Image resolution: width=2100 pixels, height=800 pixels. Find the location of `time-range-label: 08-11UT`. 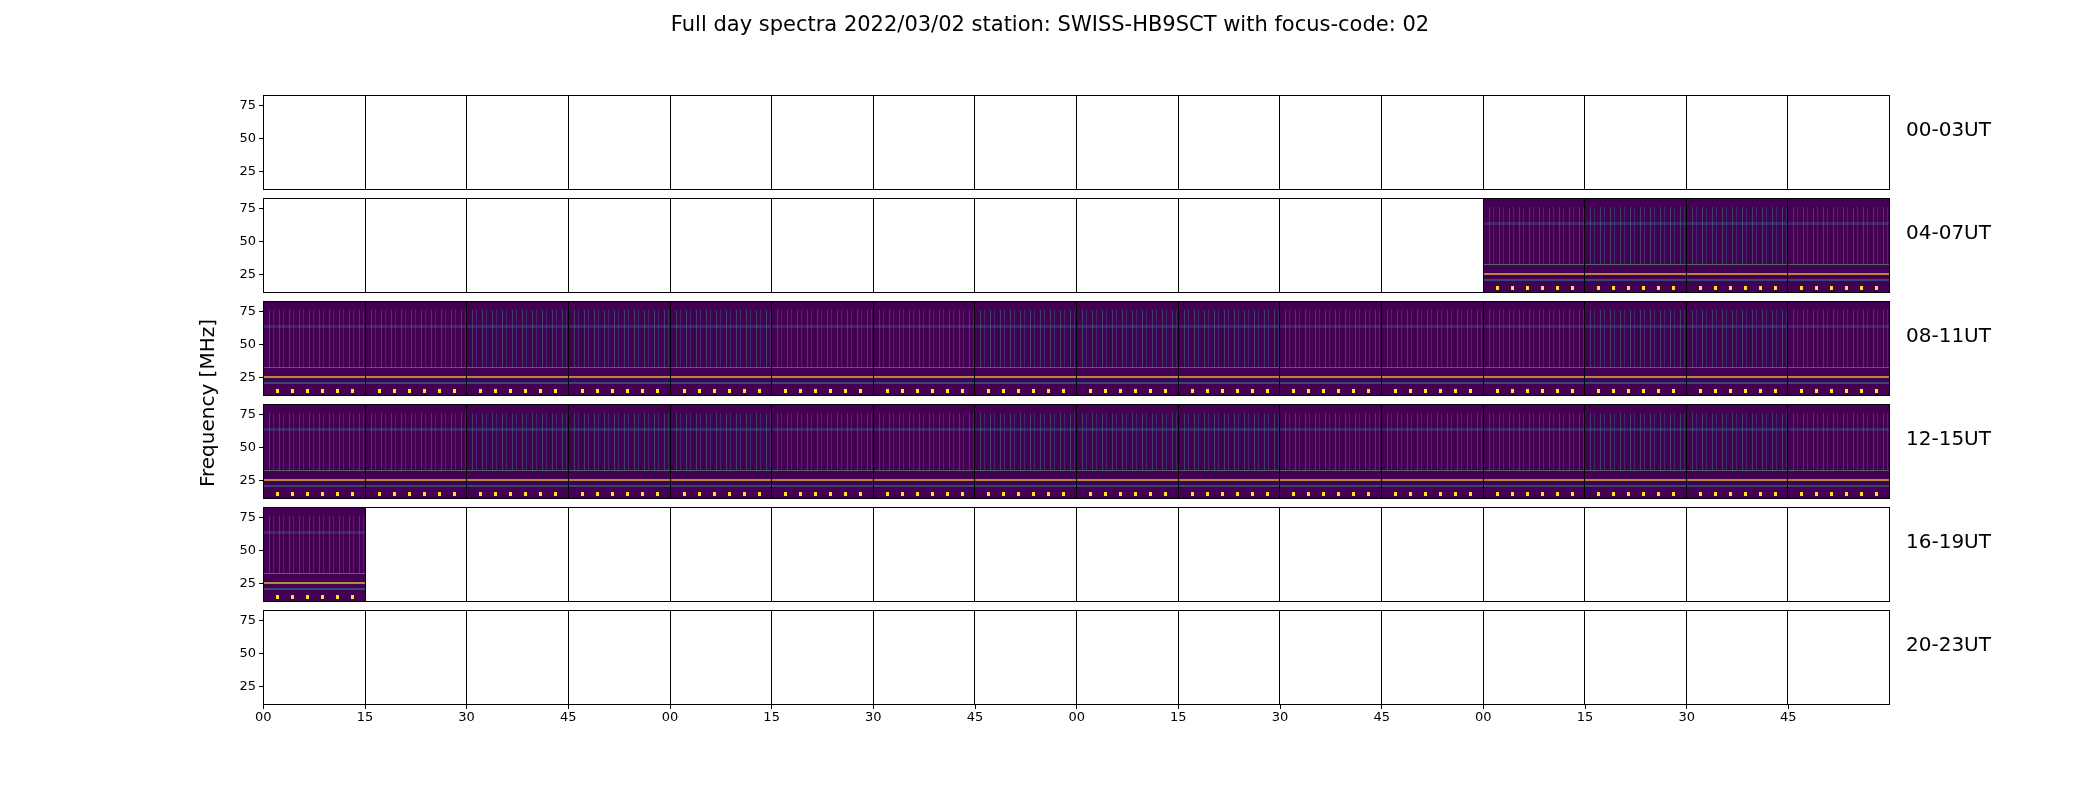

time-range-label: 08-11UT is located at coordinates (1948, 335).